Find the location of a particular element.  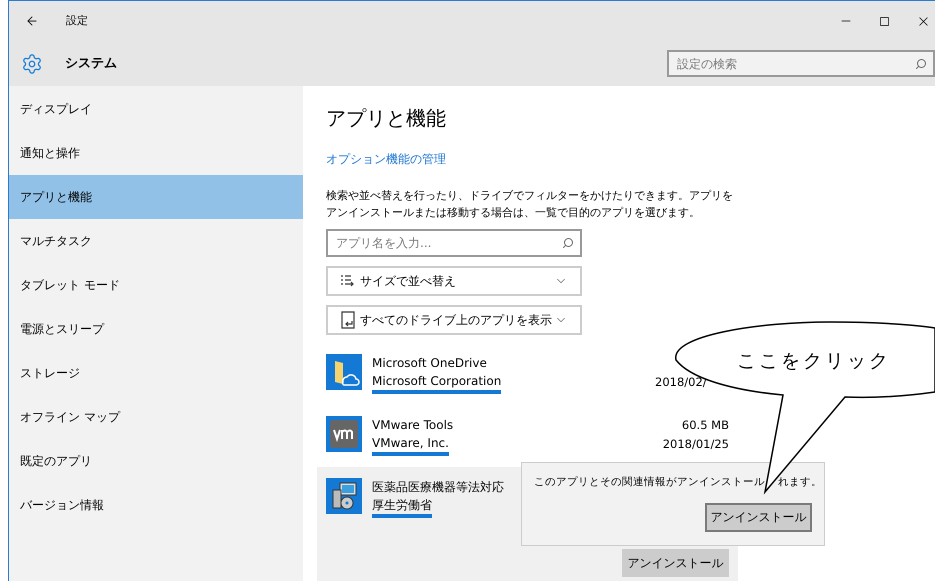

description-text: 検索や並べ替えを行ったり、ドライブでフィルターをかけたりできます。アプリをアンインストールまたは移動する場合は、一覧で目的のアプリを選びます。 is located at coordinates (530, 204).